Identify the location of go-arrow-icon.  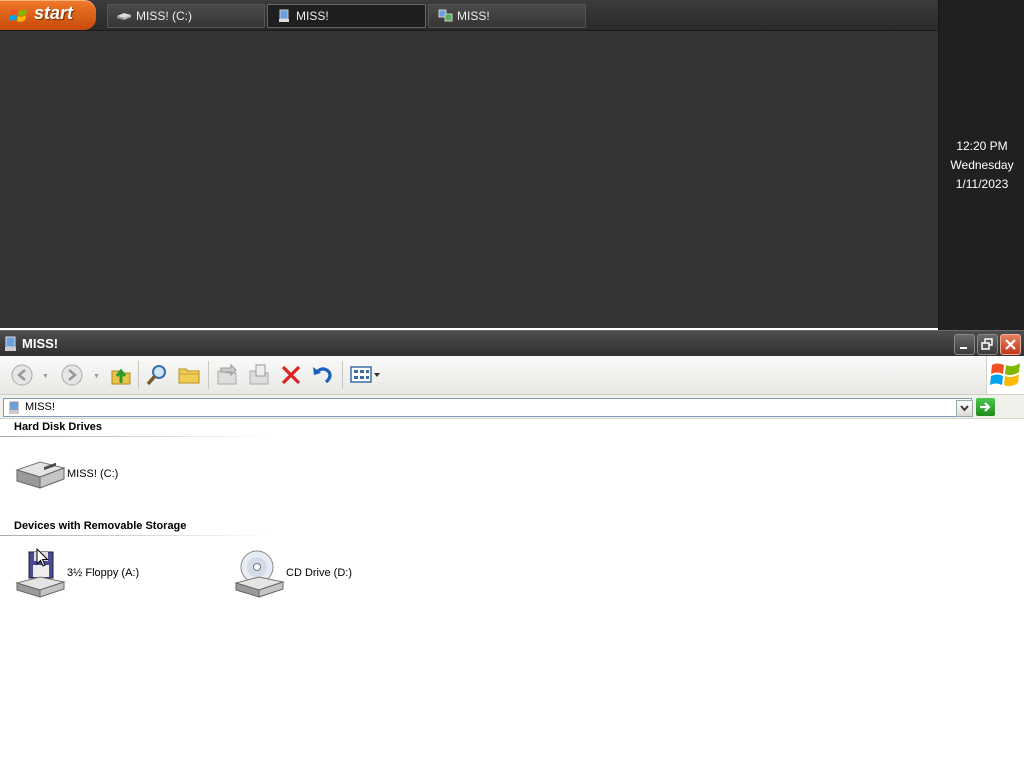
(985, 407).